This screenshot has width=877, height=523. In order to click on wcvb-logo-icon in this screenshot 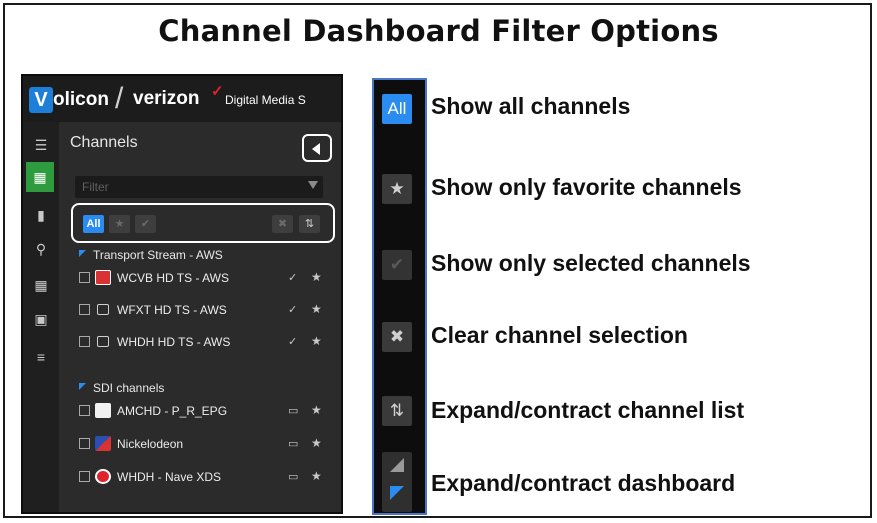, I will do `click(103, 277)`.